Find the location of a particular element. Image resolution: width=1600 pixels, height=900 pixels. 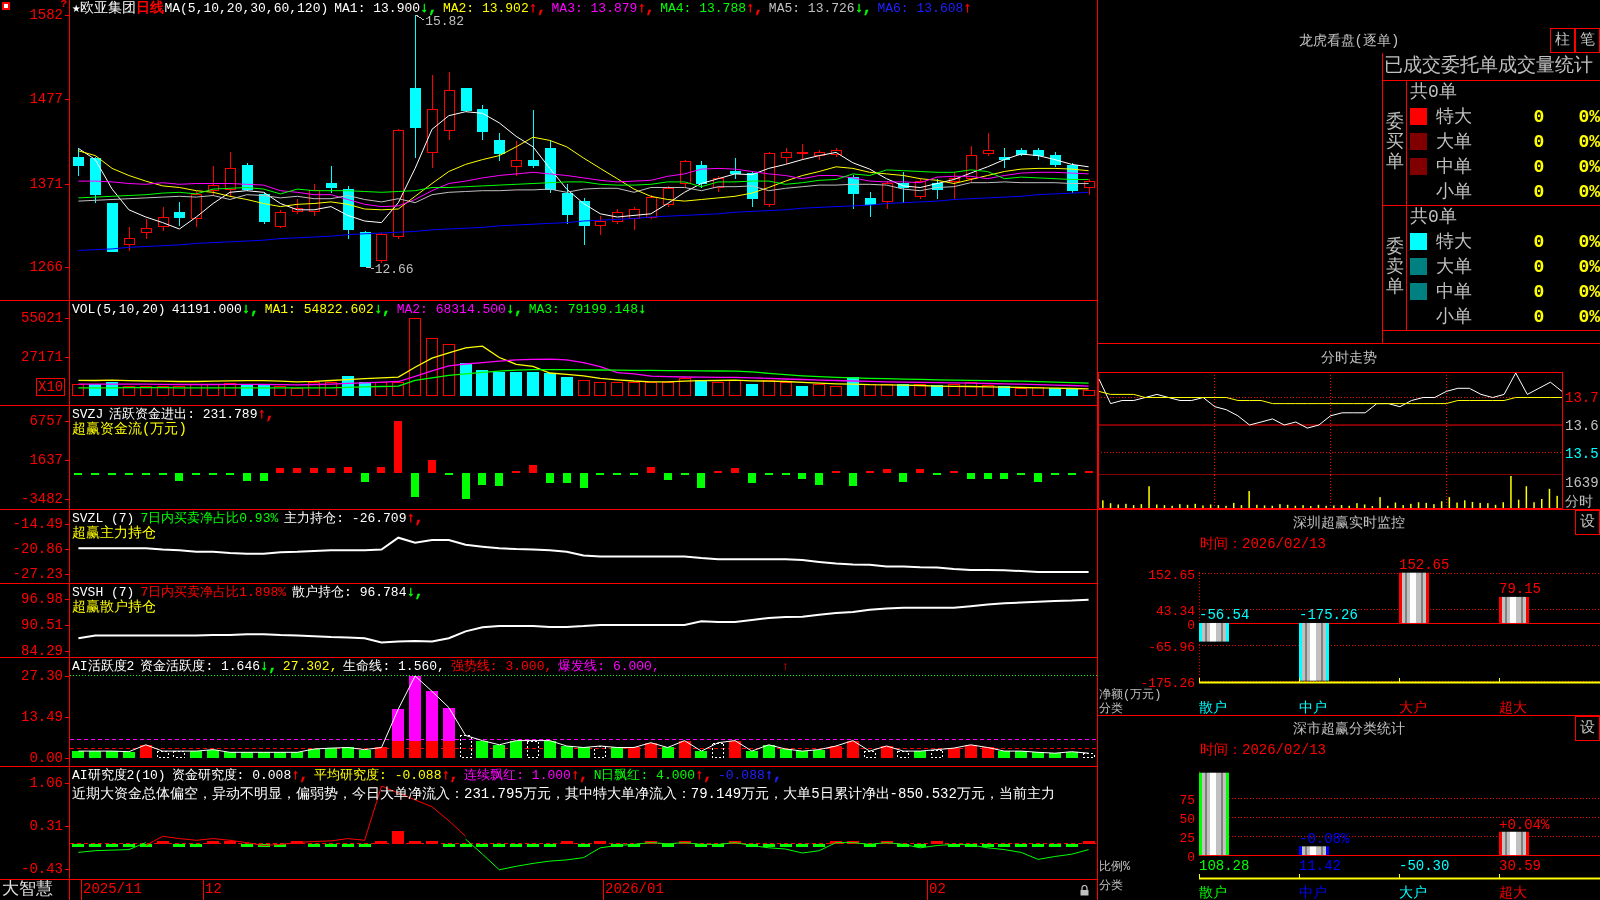

axis-label: 96.98 is located at coordinates (42, 598).